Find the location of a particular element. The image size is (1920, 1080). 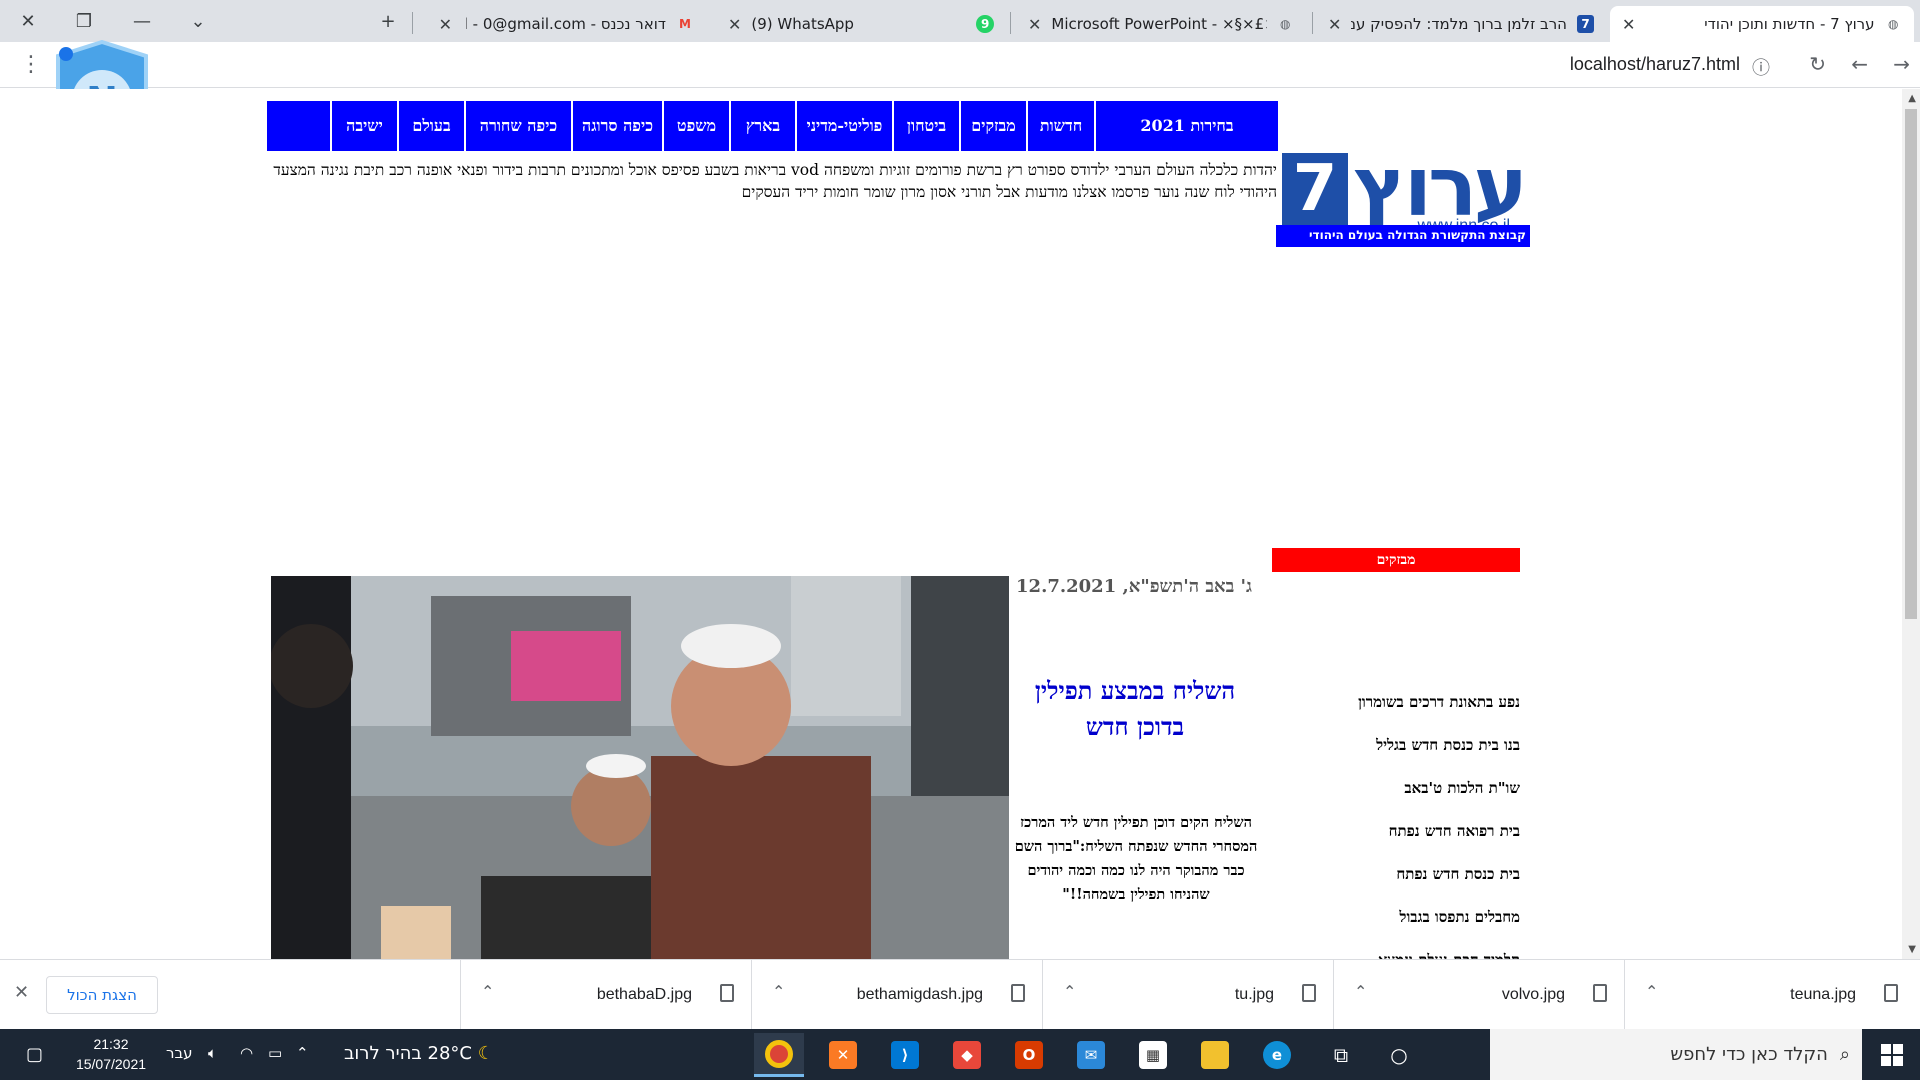

tab-powerpoint: ✕ Microsoft PowerPoint - ×§×£×¨ ◍ is located at coordinates (1161, 24).